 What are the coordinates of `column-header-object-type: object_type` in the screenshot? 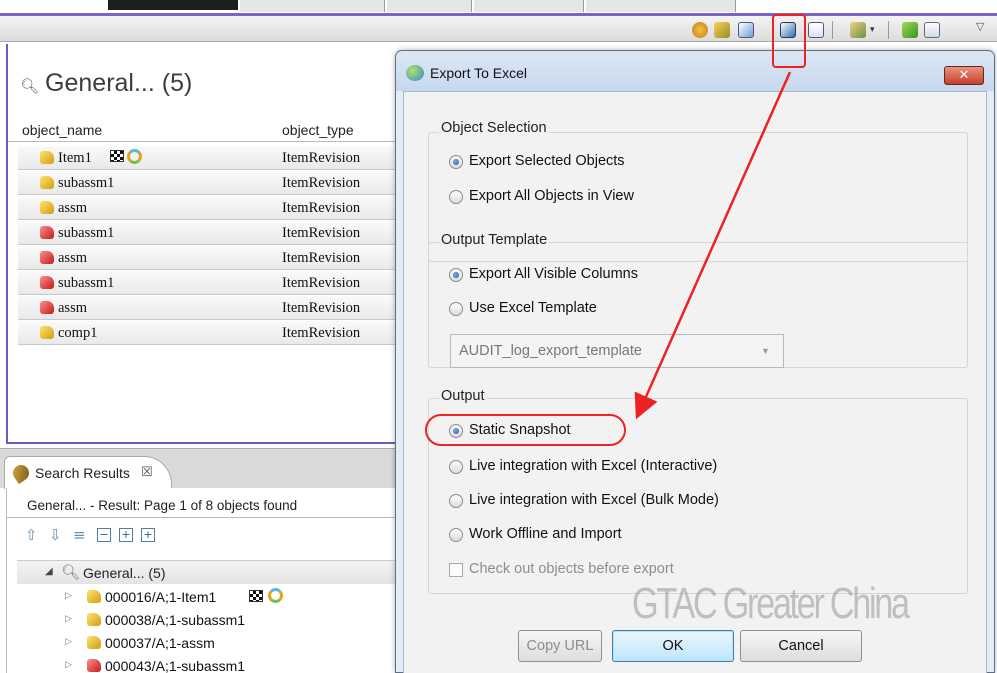 It's located at (318, 130).